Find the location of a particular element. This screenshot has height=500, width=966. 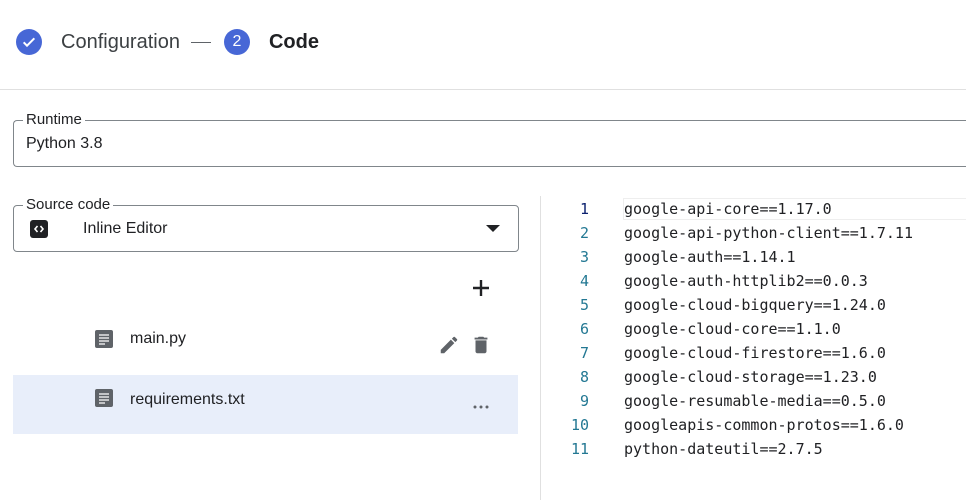

more-horizontal-icon is located at coordinates (481, 407).